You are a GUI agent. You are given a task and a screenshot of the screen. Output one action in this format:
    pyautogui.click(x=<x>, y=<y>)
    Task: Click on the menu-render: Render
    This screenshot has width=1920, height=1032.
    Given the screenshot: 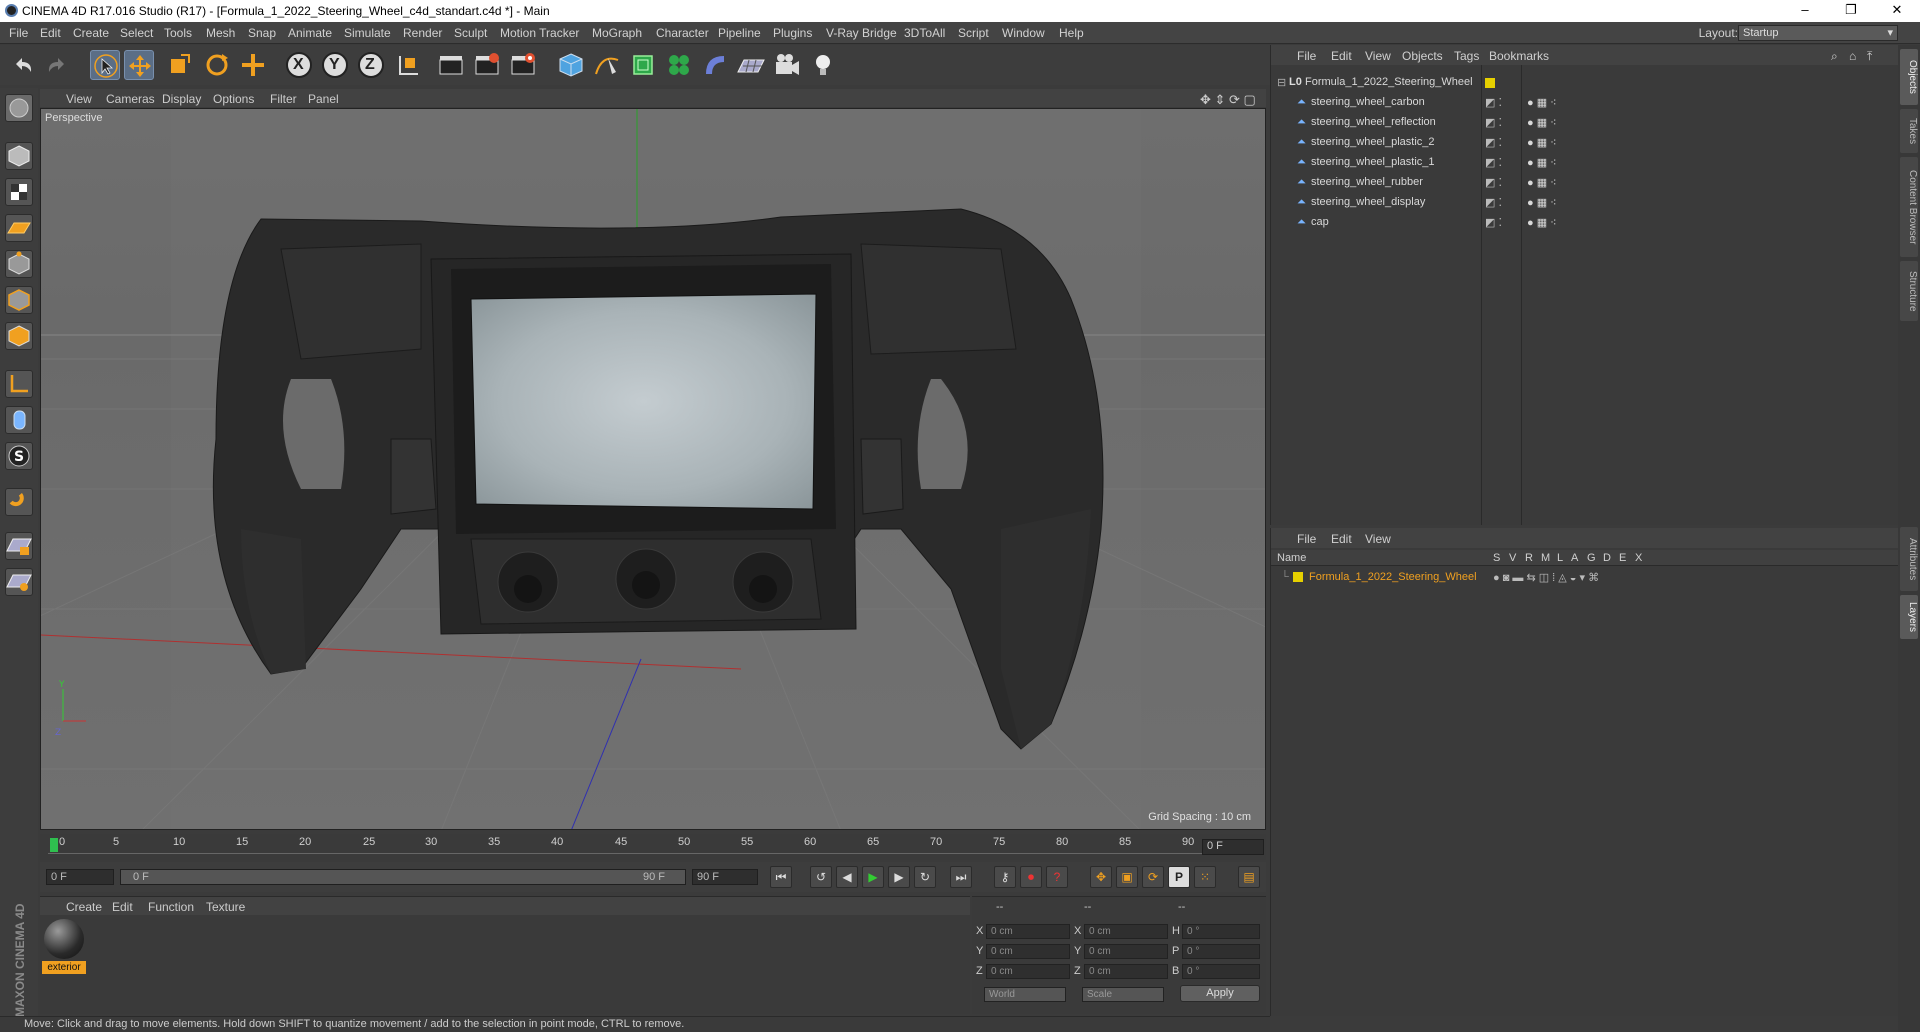 What is the action you would take?
    pyautogui.click(x=422, y=33)
    